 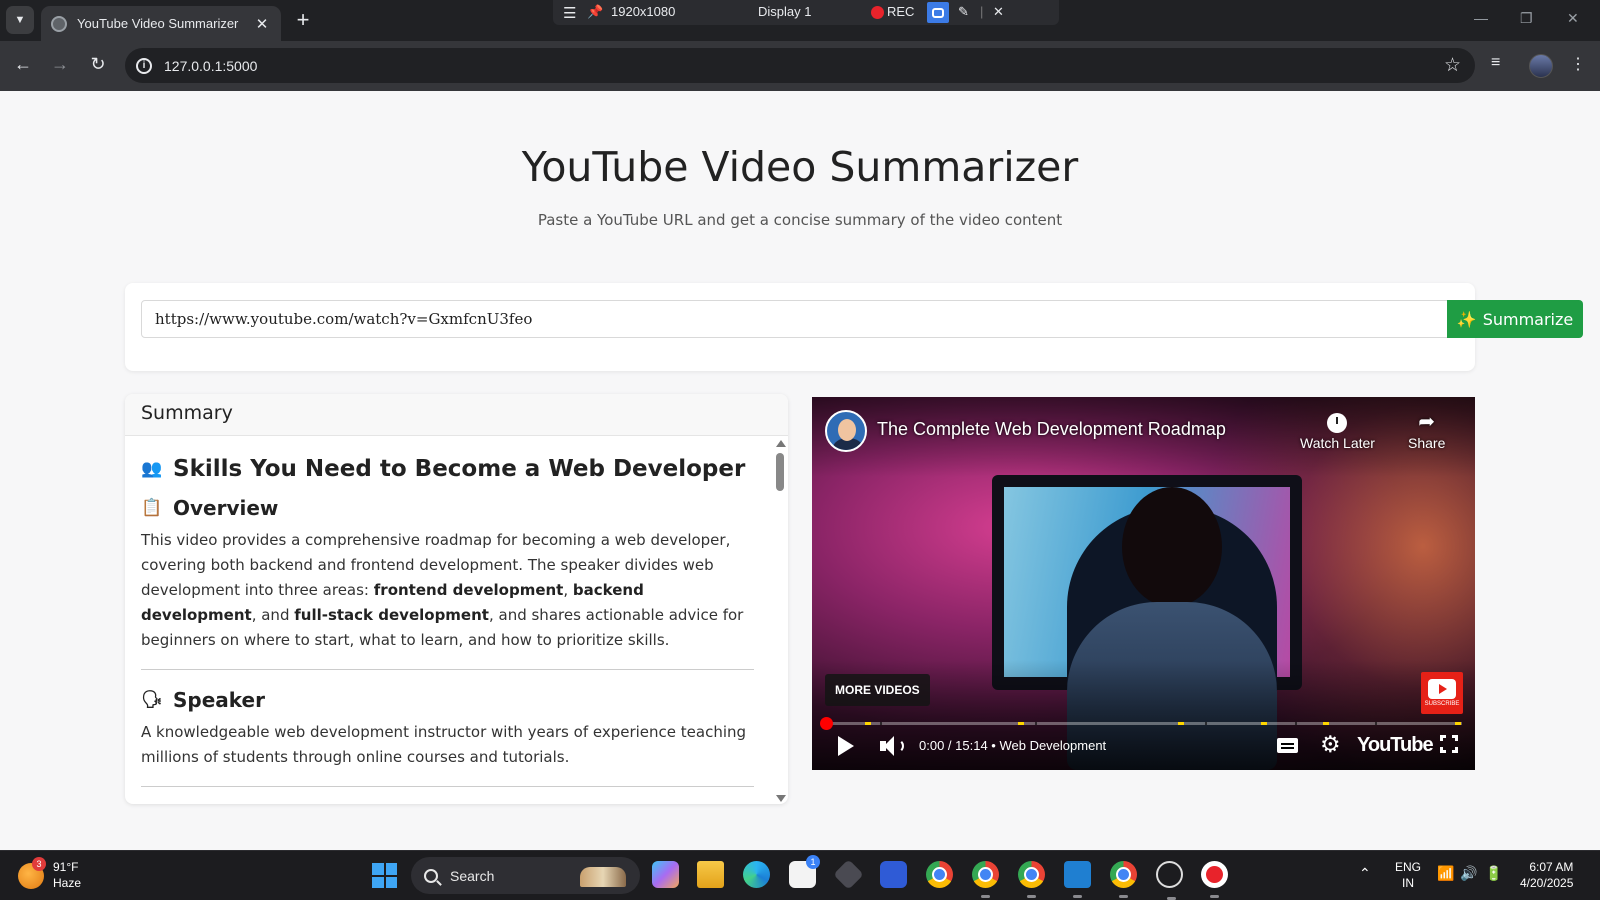 What do you see at coordinates (1365, 873) in the screenshot?
I see `show-hidden-icons-chevron-icon: ⌃` at bounding box center [1365, 873].